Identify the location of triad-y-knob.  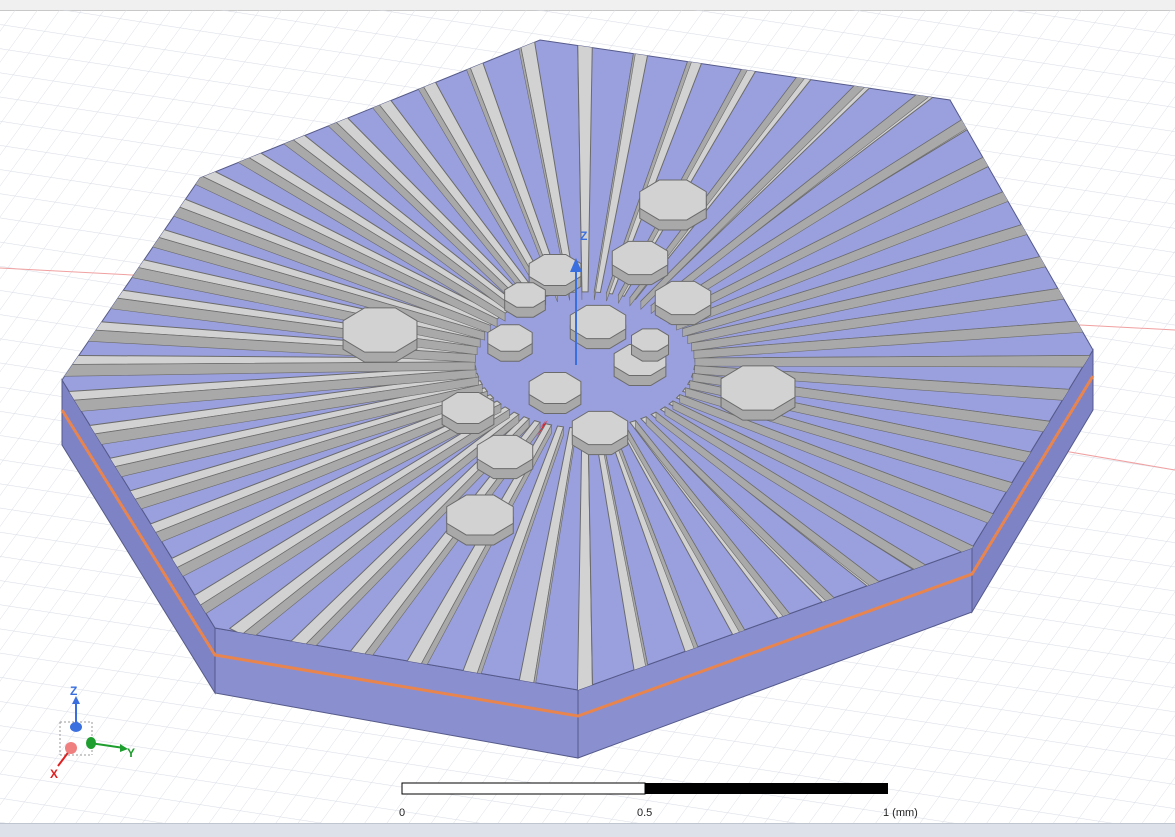
(91, 743).